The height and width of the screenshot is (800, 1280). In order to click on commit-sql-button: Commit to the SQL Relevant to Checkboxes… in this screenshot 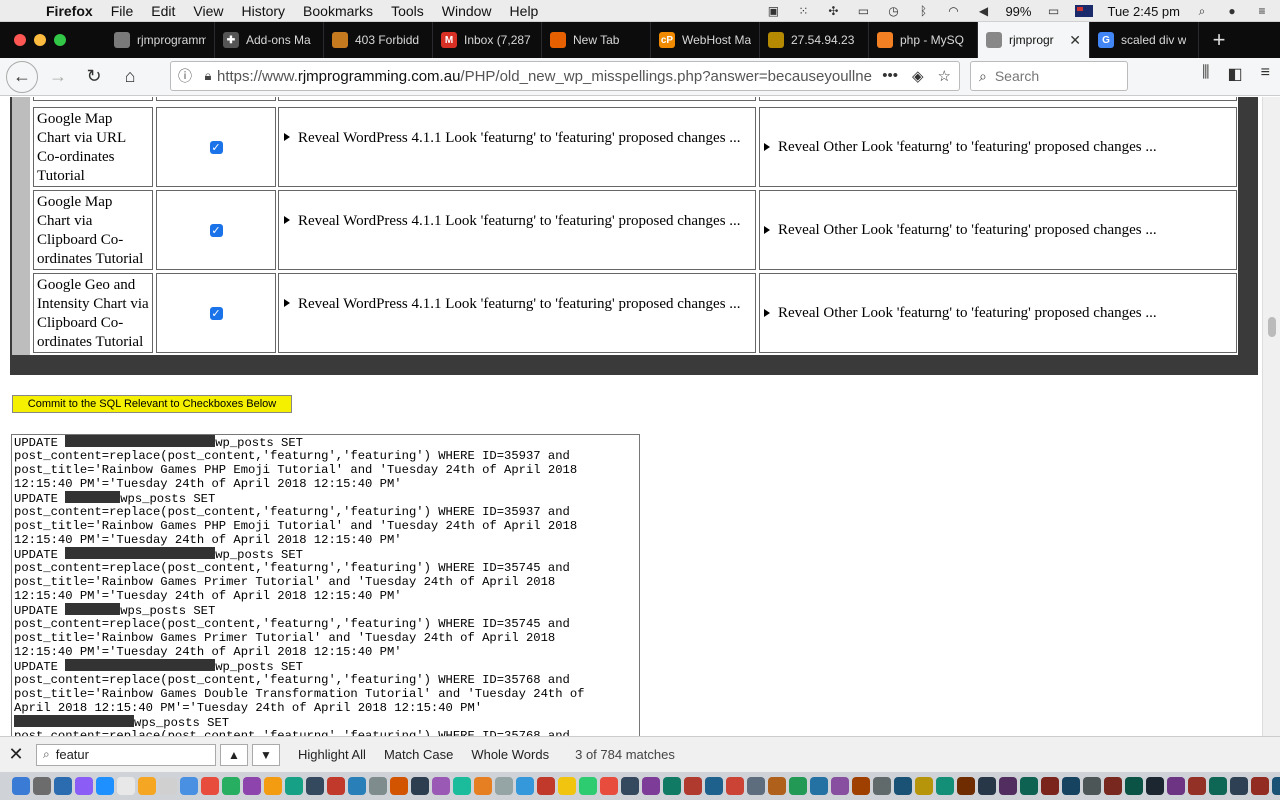, I will do `click(152, 404)`.